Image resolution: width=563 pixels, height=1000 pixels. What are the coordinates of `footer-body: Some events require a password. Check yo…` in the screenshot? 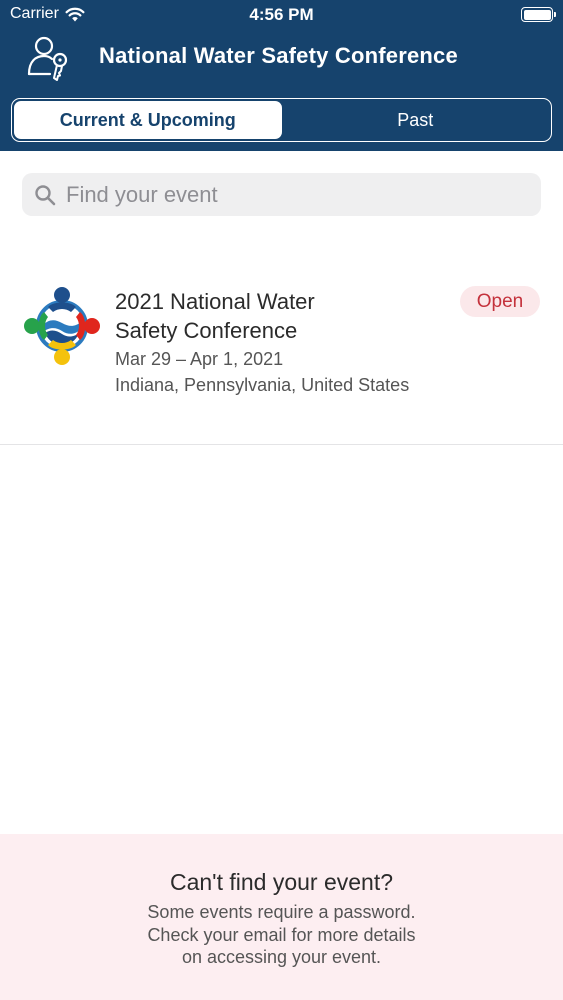 It's located at (281, 935).